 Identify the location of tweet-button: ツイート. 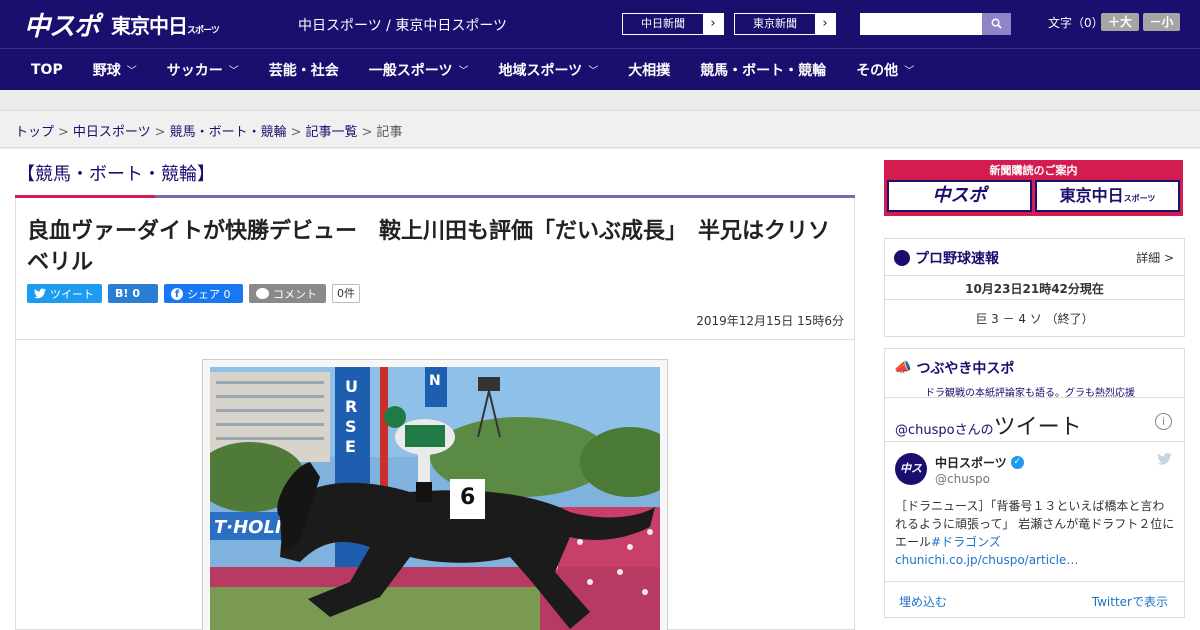
(64, 293).